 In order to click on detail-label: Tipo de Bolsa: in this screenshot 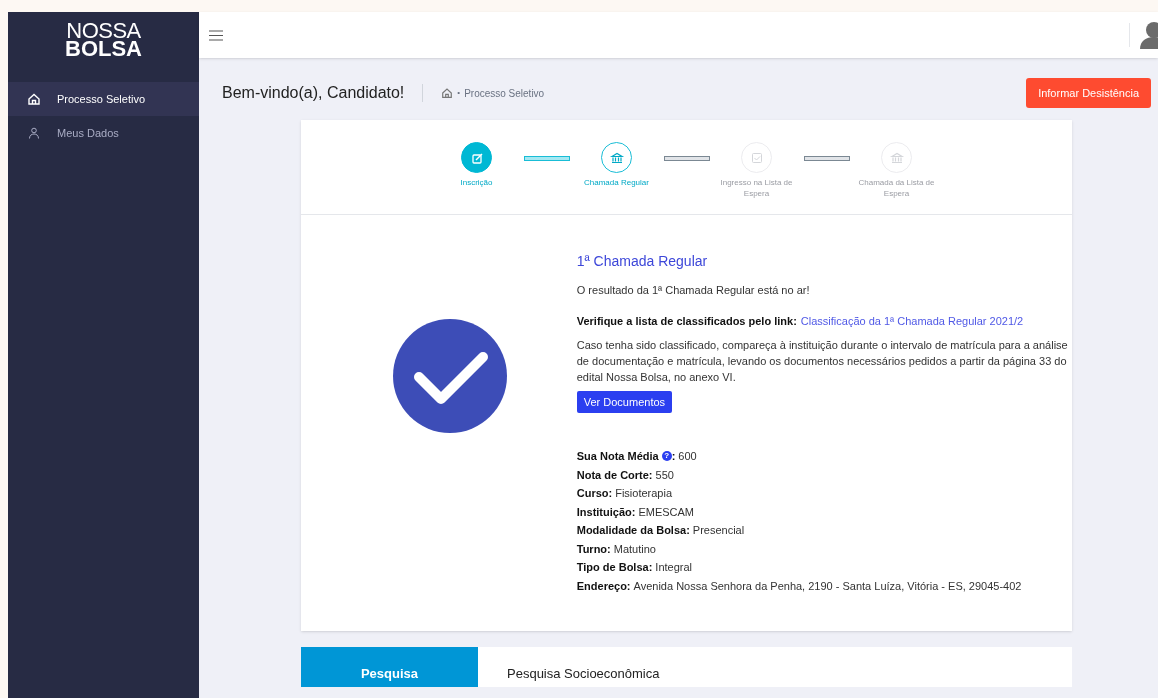, I will do `click(614, 567)`.